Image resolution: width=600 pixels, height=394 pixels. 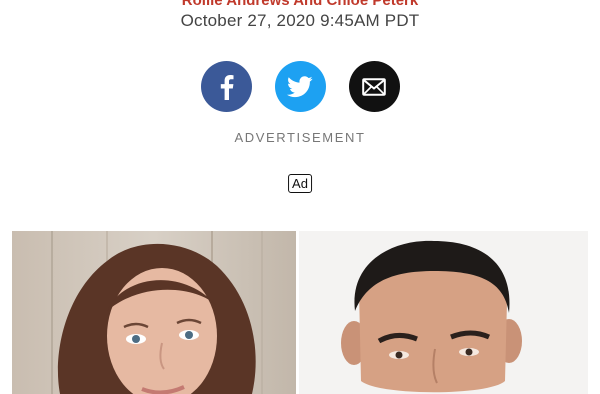 I want to click on twitter-icon, so click(x=300, y=86).